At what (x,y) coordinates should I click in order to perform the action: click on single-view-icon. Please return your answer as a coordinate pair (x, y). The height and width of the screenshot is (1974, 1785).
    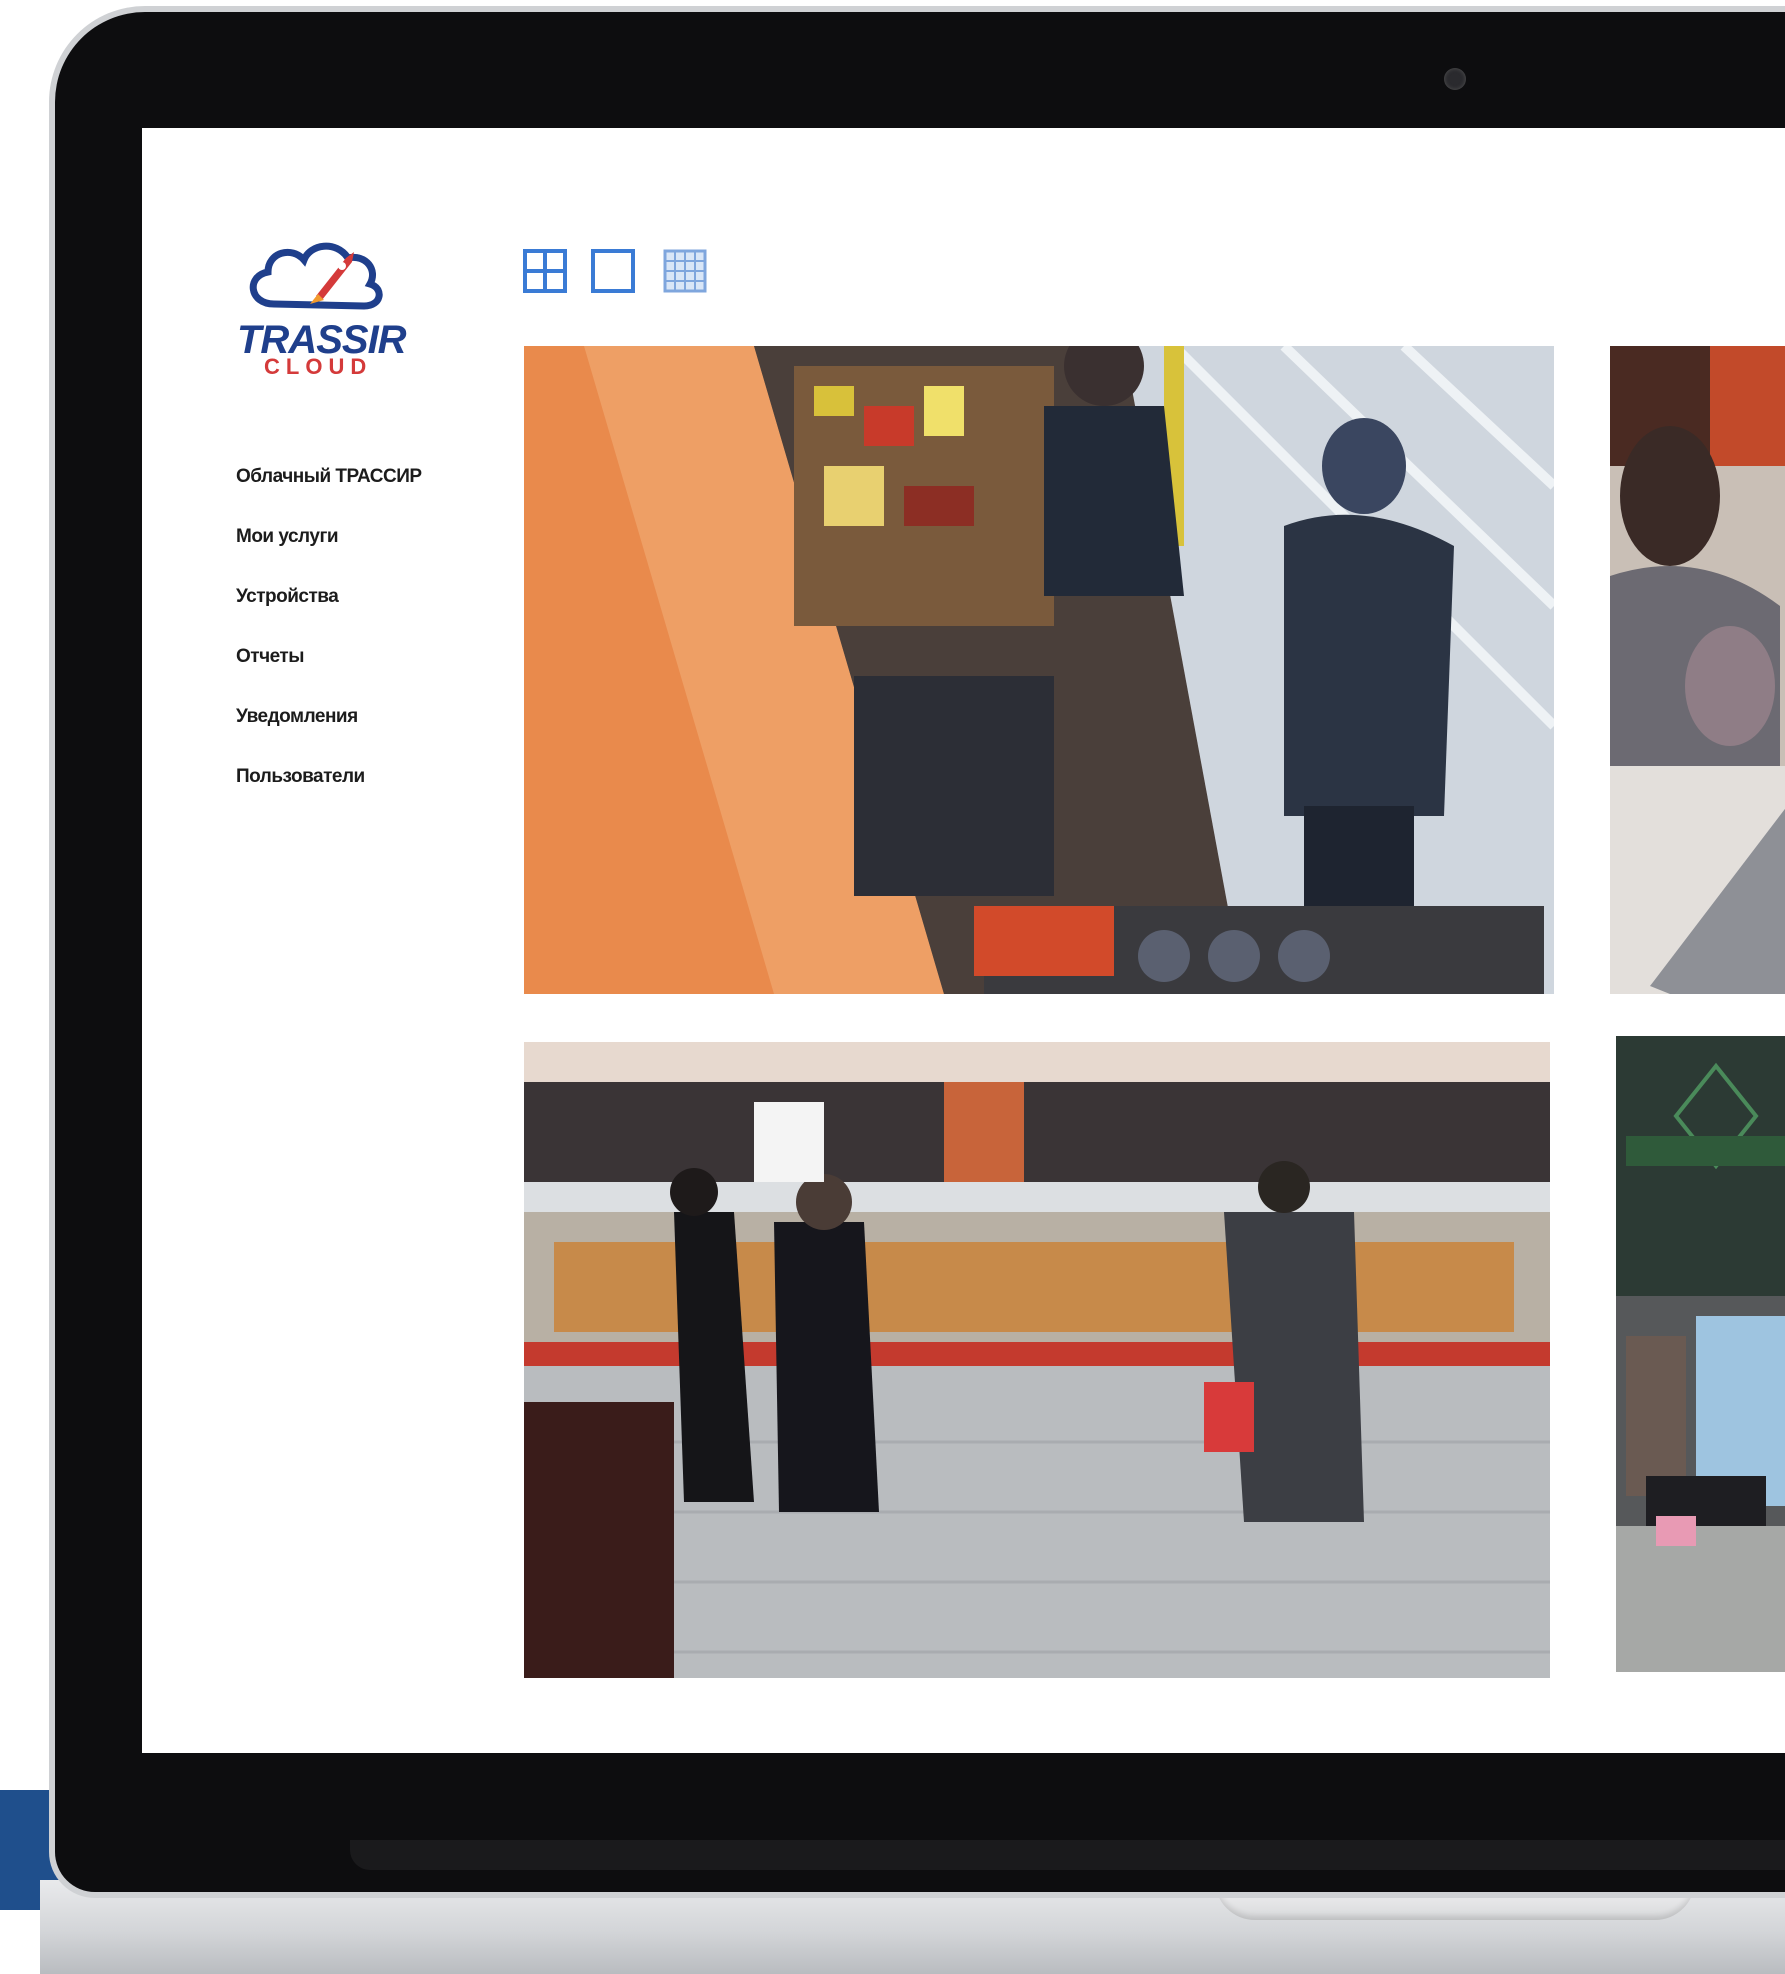
    Looking at the image, I should click on (613, 271).